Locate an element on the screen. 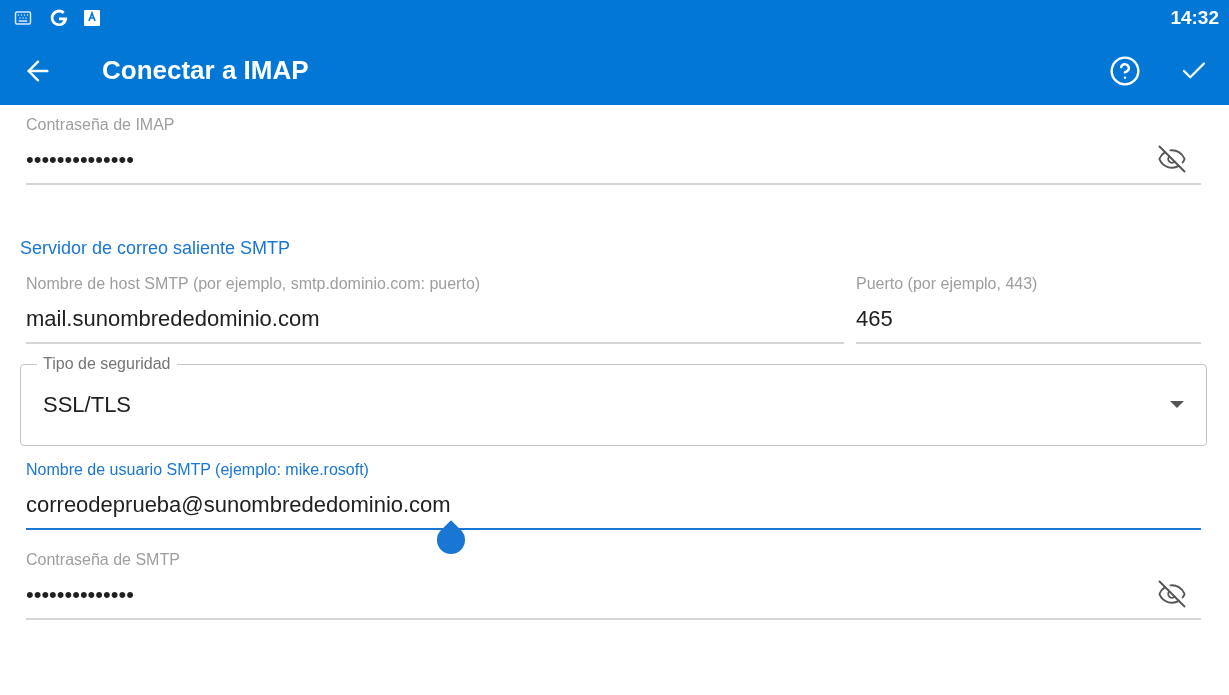  a-square-icon is located at coordinates (92, 18).